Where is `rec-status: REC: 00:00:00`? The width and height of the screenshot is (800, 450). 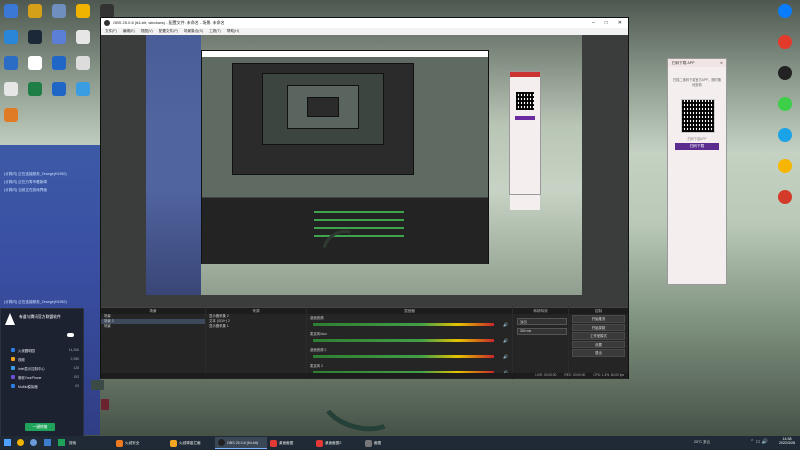
rec-status: REC: 00:00:00 is located at coordinates (575, 375).